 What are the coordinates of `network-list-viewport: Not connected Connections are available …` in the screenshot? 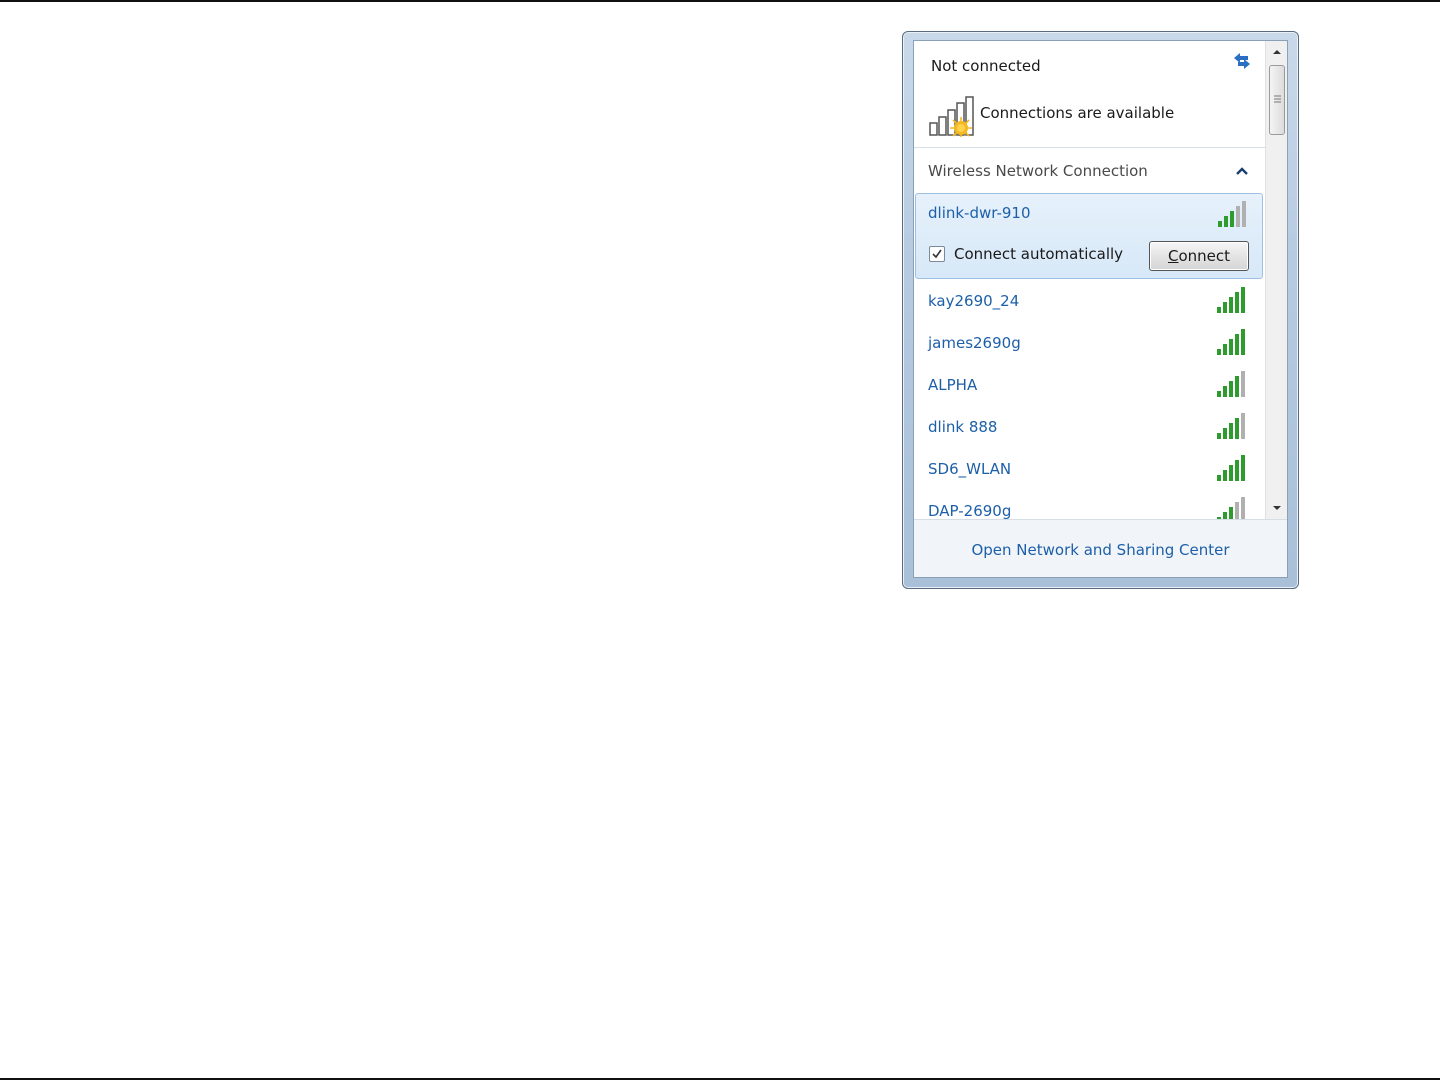 It's located at (1089, 280).